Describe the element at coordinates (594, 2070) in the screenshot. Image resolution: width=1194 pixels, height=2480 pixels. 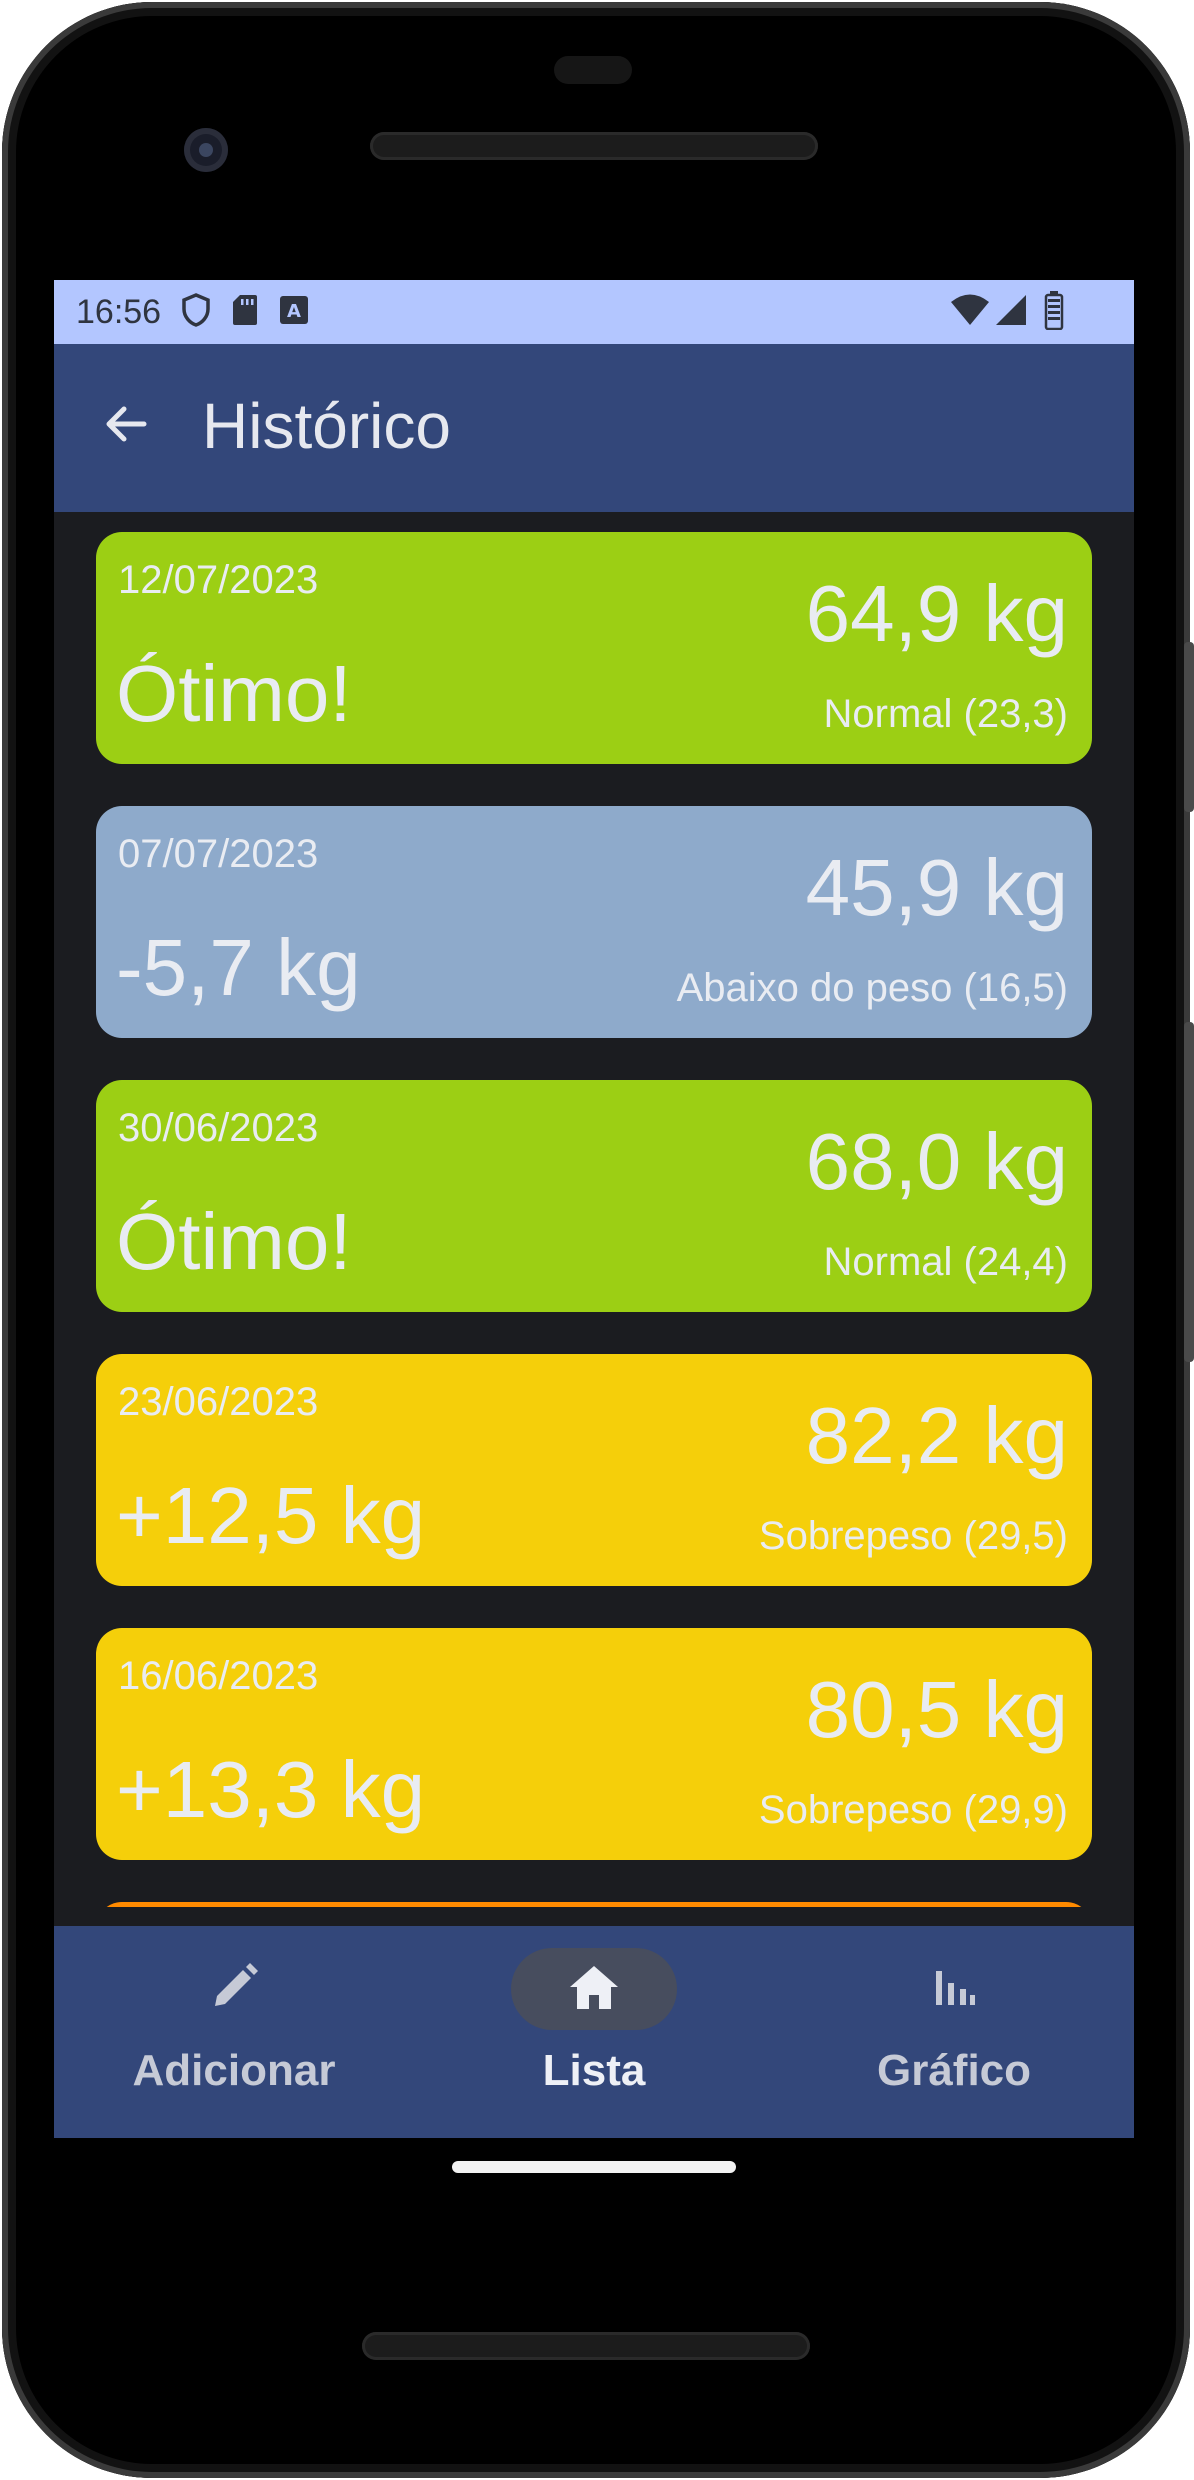
I see `nav-label: Lista` at that location.